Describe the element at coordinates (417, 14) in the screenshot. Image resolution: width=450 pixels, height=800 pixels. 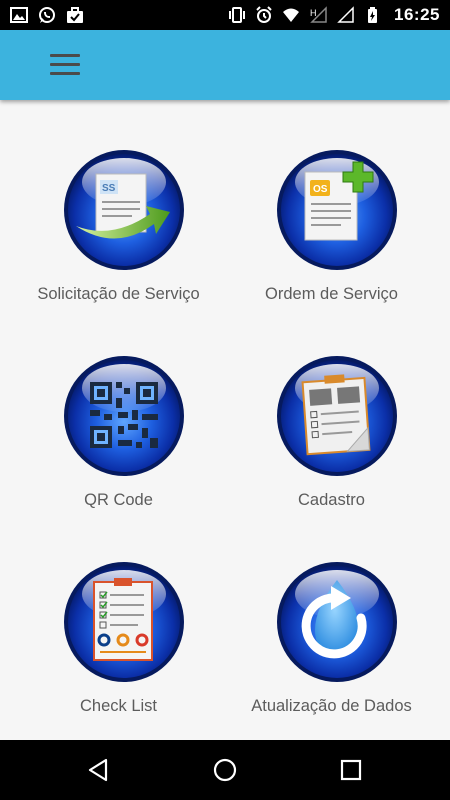
I see `status-time: 16:25` at that location.